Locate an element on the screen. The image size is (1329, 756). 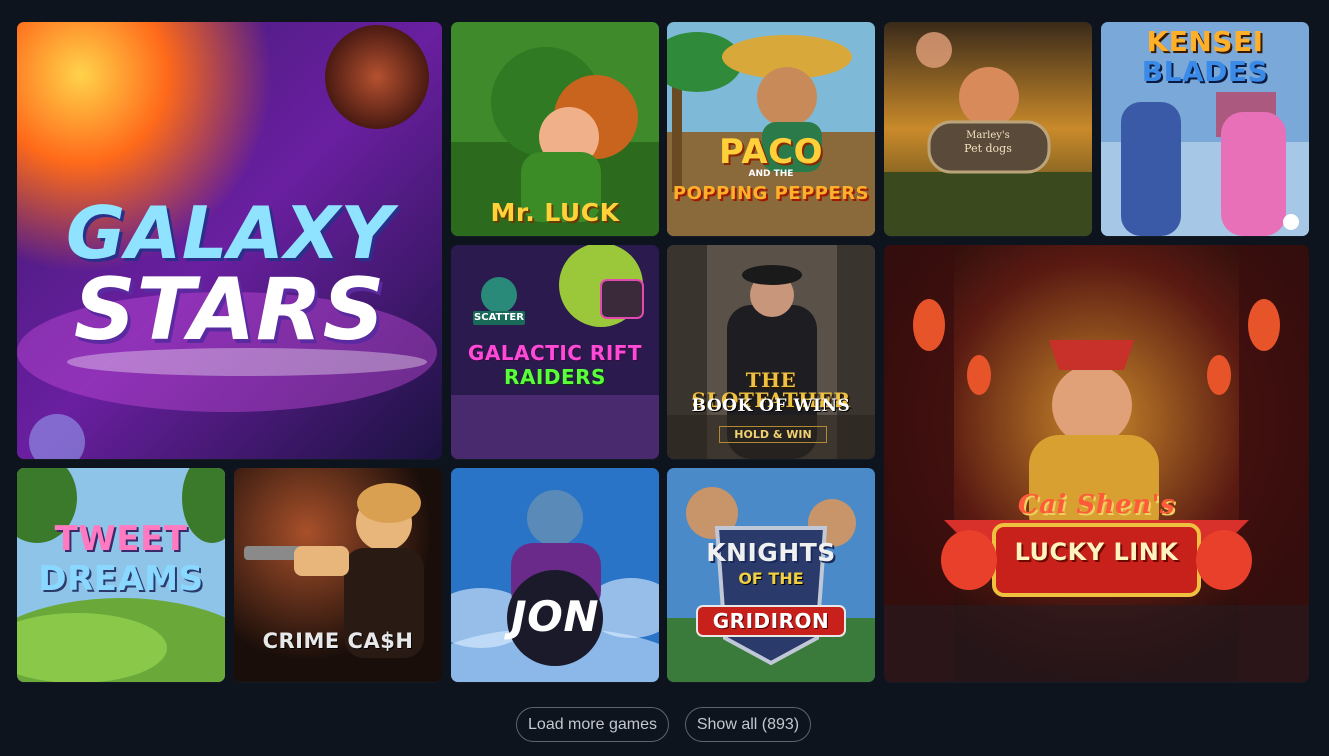
game-title: Marley's is located at coordinates (988, 135).